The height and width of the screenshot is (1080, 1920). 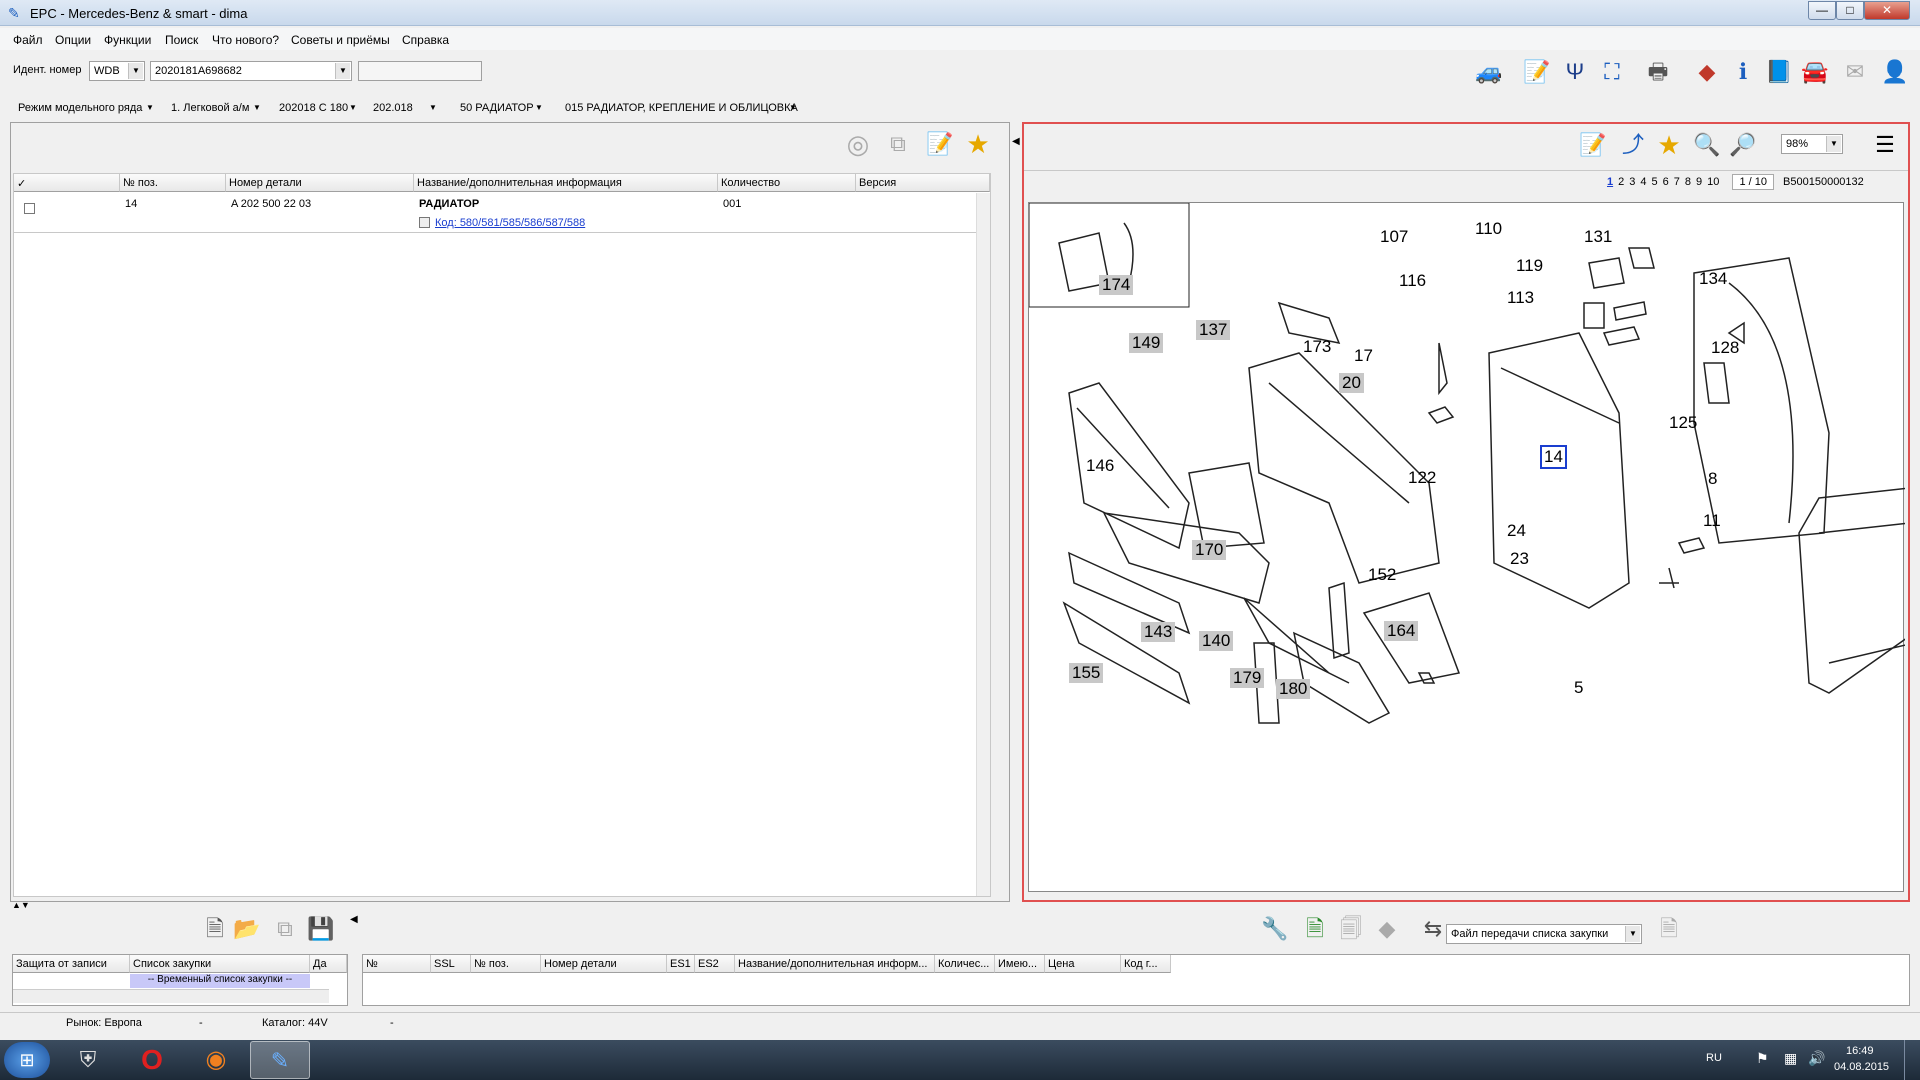 What do you see at coordinates (497, 108) in the screenshot?
I see `breadcrumb-group: 50 РАДИАТОР` at bounding box center [497, 108].